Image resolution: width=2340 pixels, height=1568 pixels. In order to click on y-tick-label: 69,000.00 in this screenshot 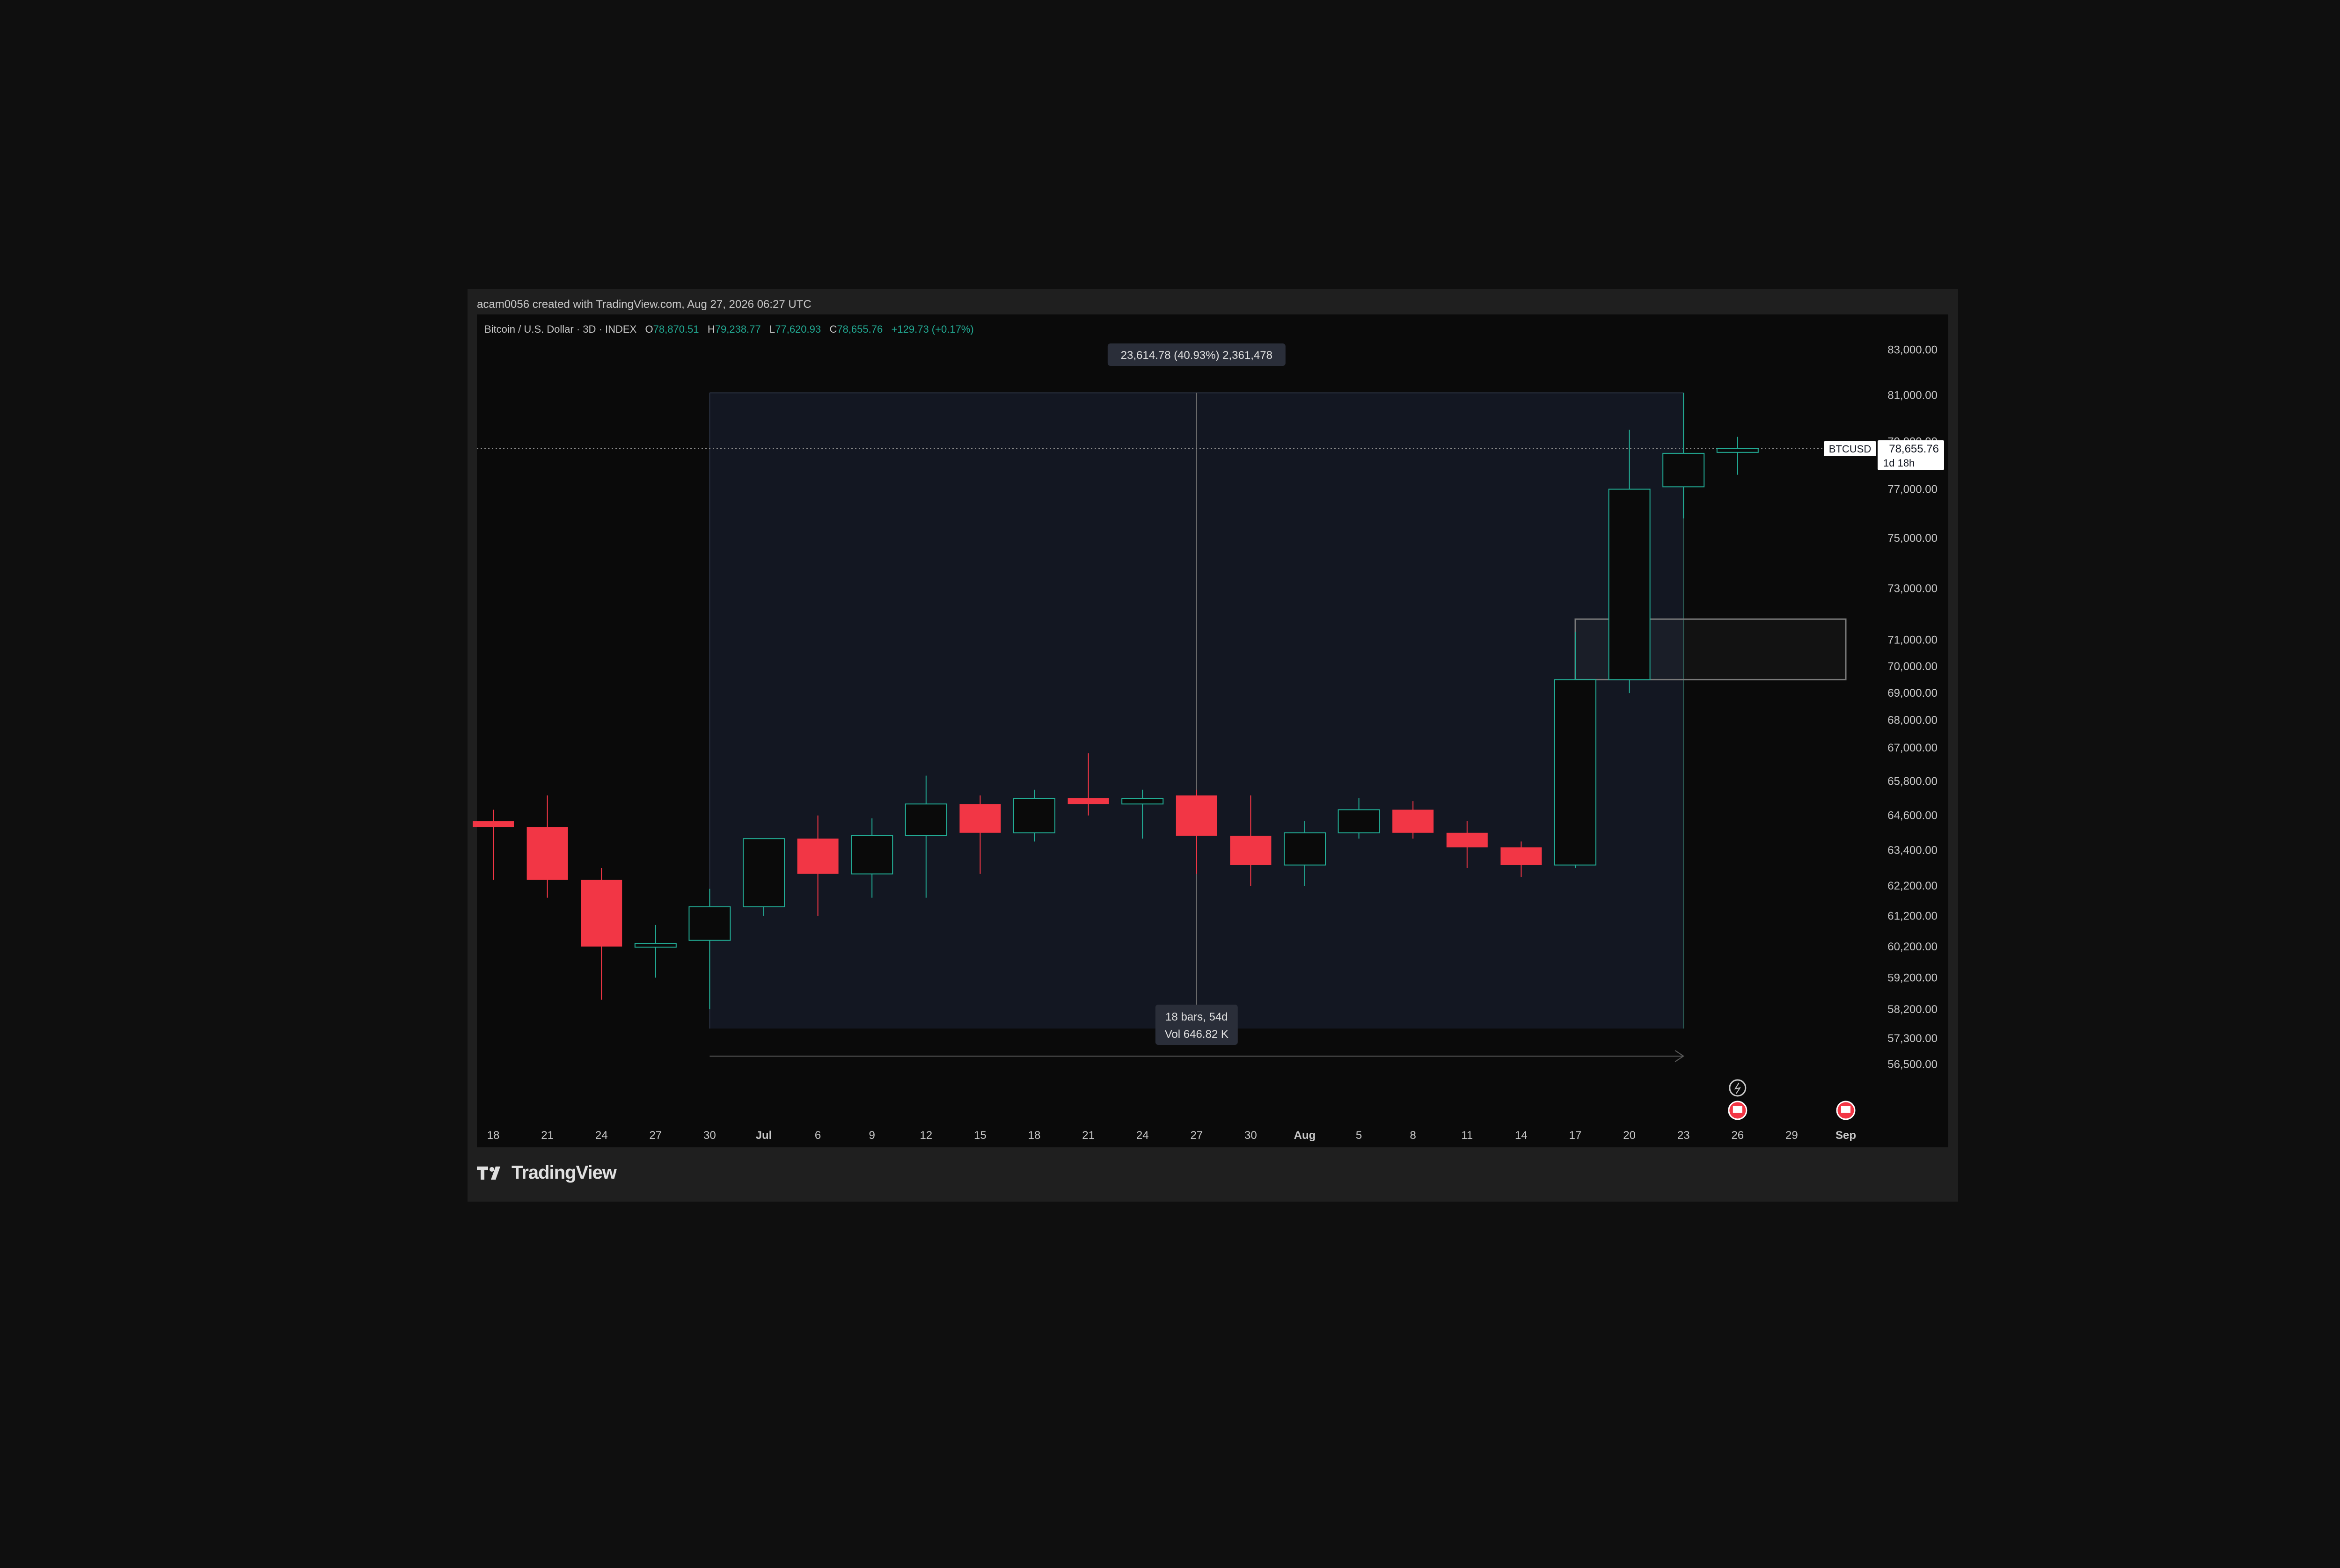, I will do `click(1912, 693)`.